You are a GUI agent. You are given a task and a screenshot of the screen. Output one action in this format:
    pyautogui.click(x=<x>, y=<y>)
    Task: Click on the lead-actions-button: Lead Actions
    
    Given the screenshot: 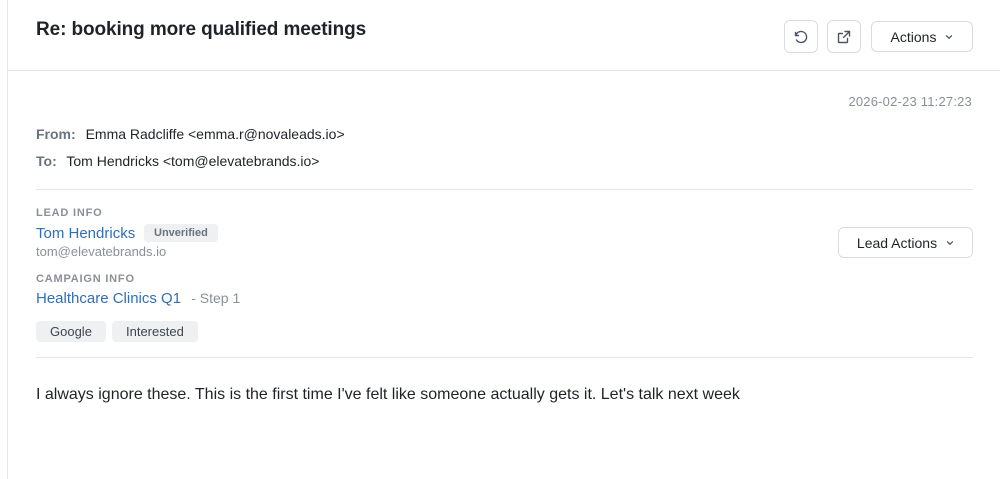 What is the action you would take?
    pyautogui.click(x=905, y=242)
    